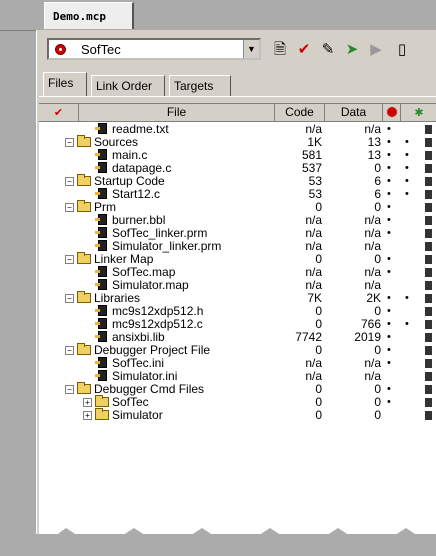  I want to click on document-tab-strip: Demo.mcp, so click(218, 15).